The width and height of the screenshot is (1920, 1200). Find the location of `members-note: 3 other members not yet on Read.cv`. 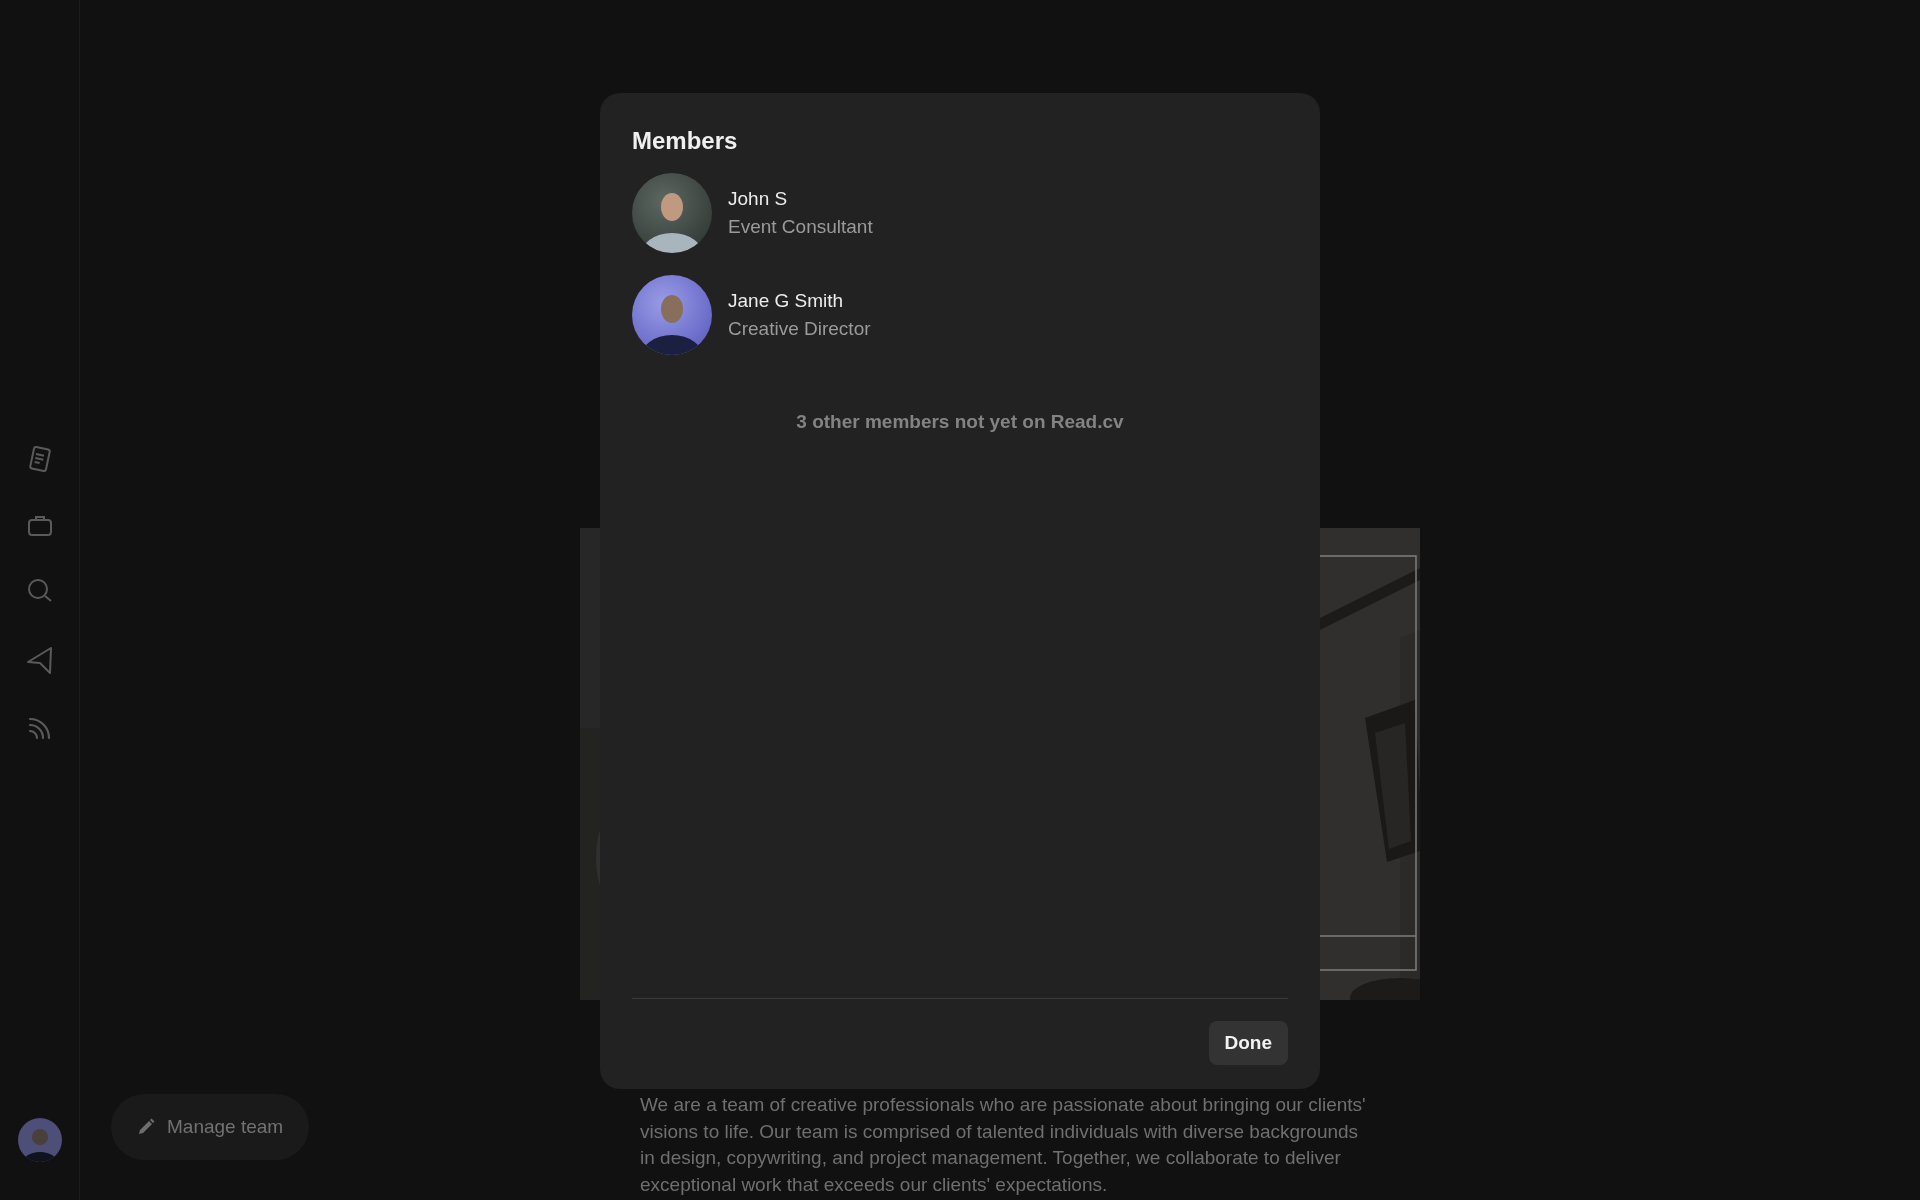

members-note: 3 other members not yet on Read.cv is located at coordinates (960, 422).